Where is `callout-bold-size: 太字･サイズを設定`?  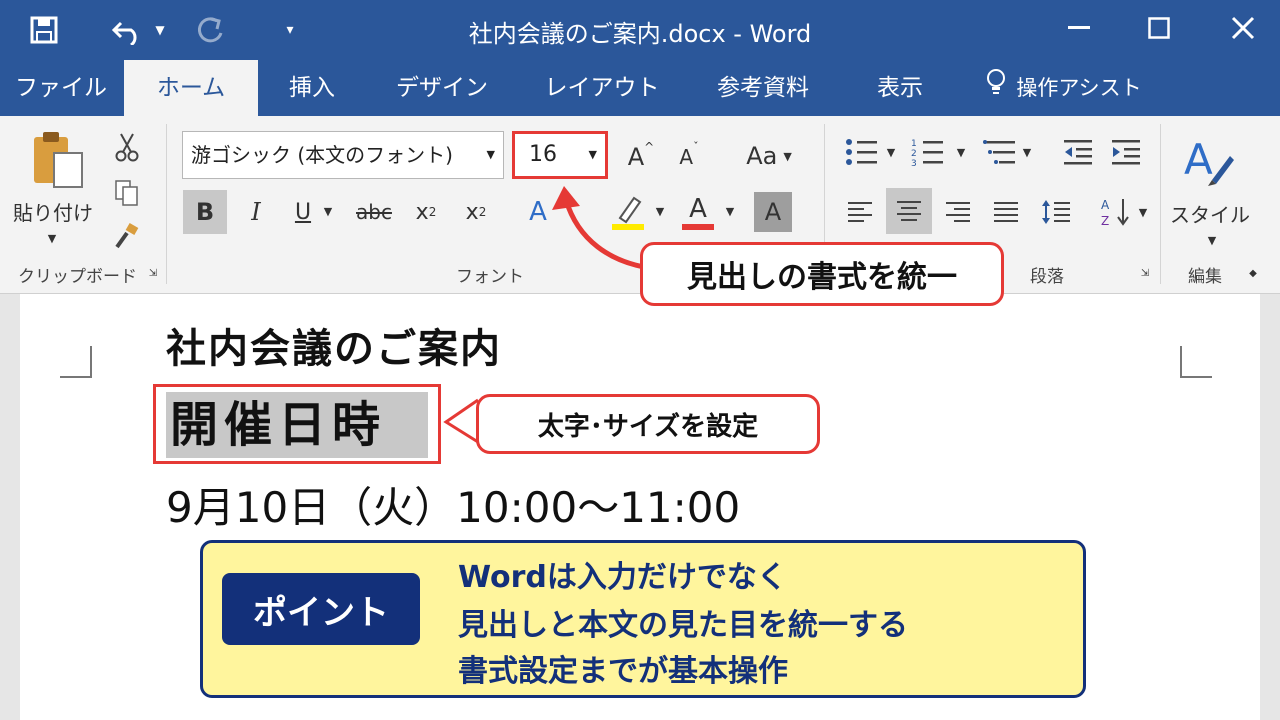 callout-bold-size: 太字･サイズを設定 is located at coordinates (648, 424).